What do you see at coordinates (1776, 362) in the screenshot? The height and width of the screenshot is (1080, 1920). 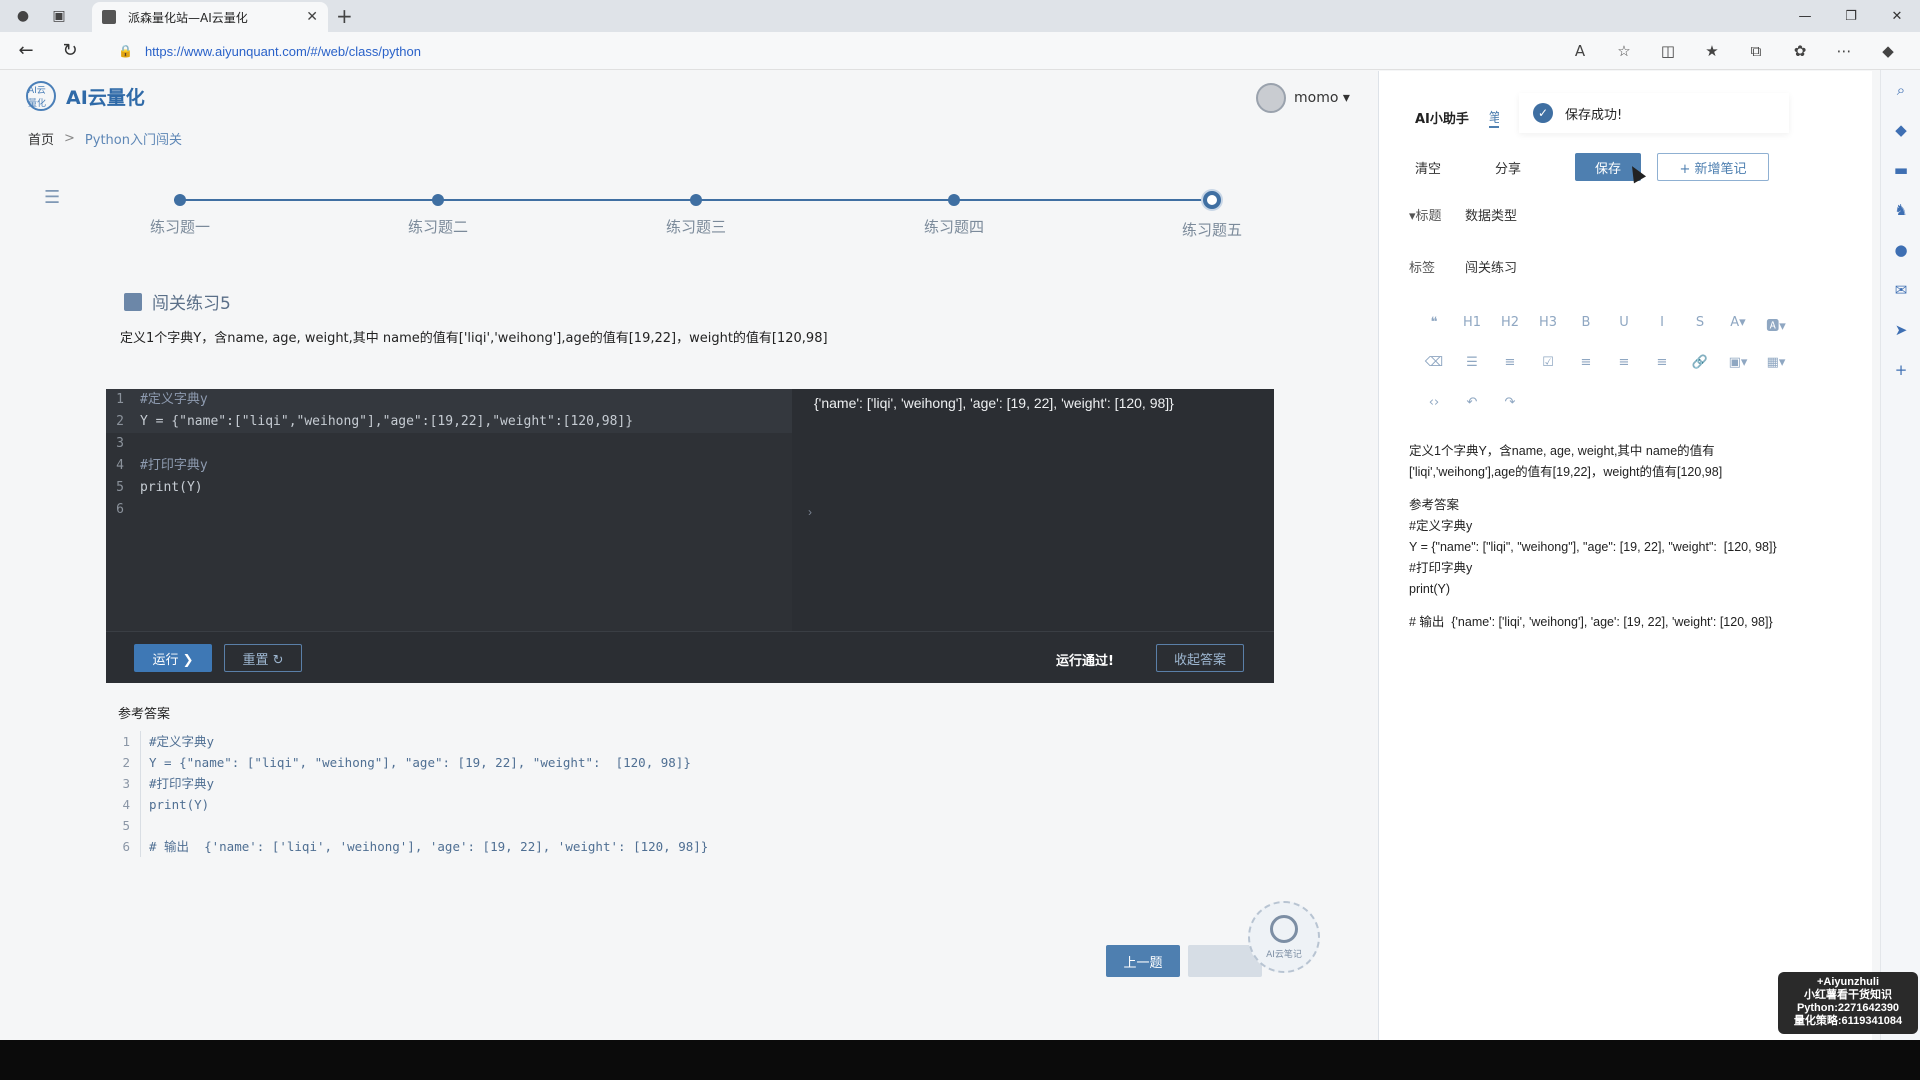 I see `table-icon: ▦▾` at bounding box center [1776, 362].